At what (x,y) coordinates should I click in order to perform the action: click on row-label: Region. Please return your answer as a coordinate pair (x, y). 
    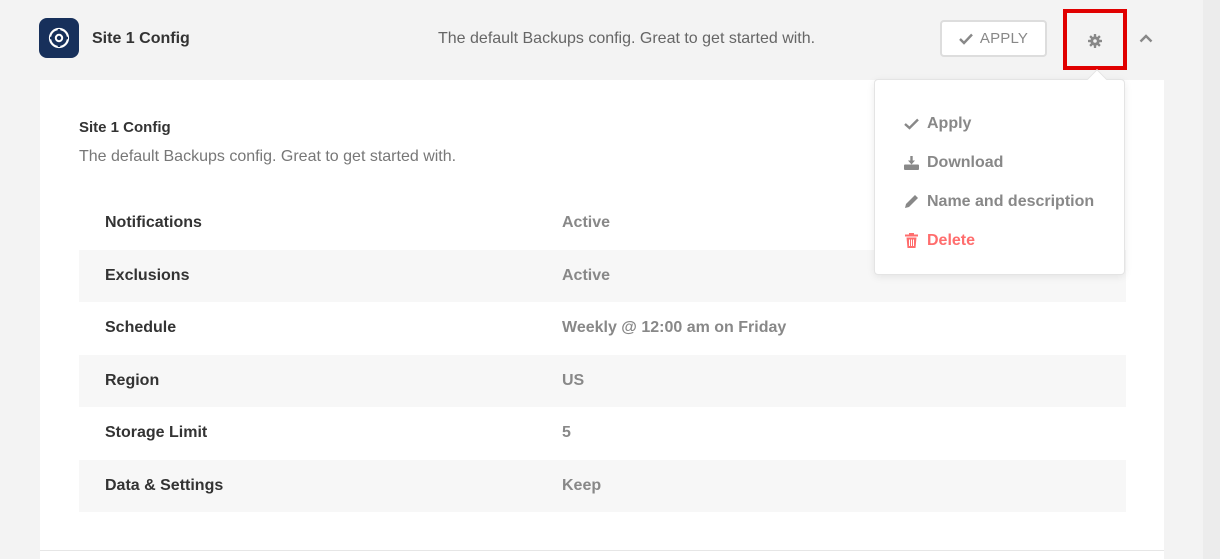
    Looking at the image, I should click on (132, 380).